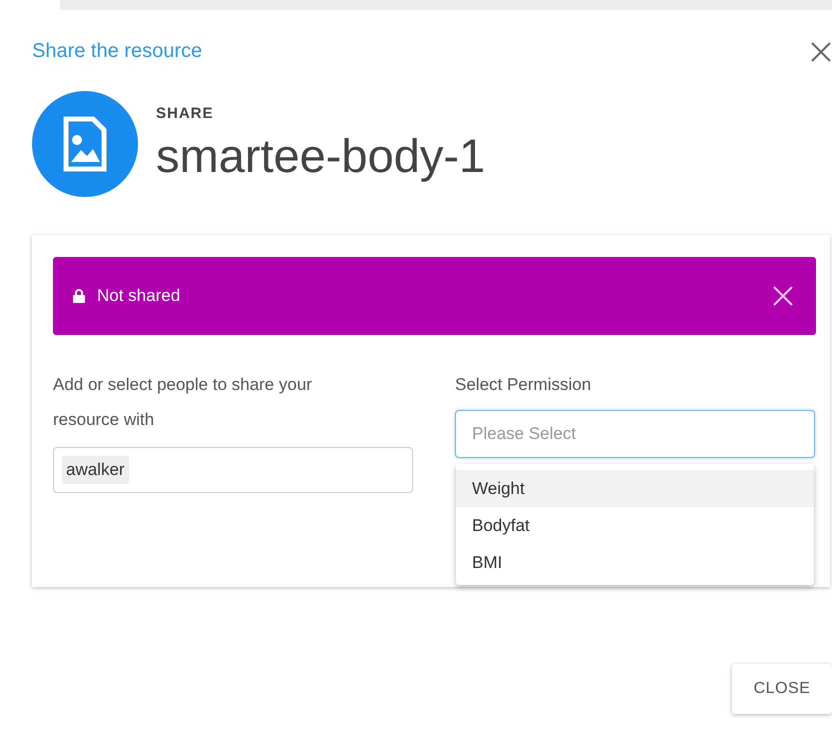 The height and width of the screenshot is (753, 832). I want to click on banner-text: Not shared, so click(138, 296).